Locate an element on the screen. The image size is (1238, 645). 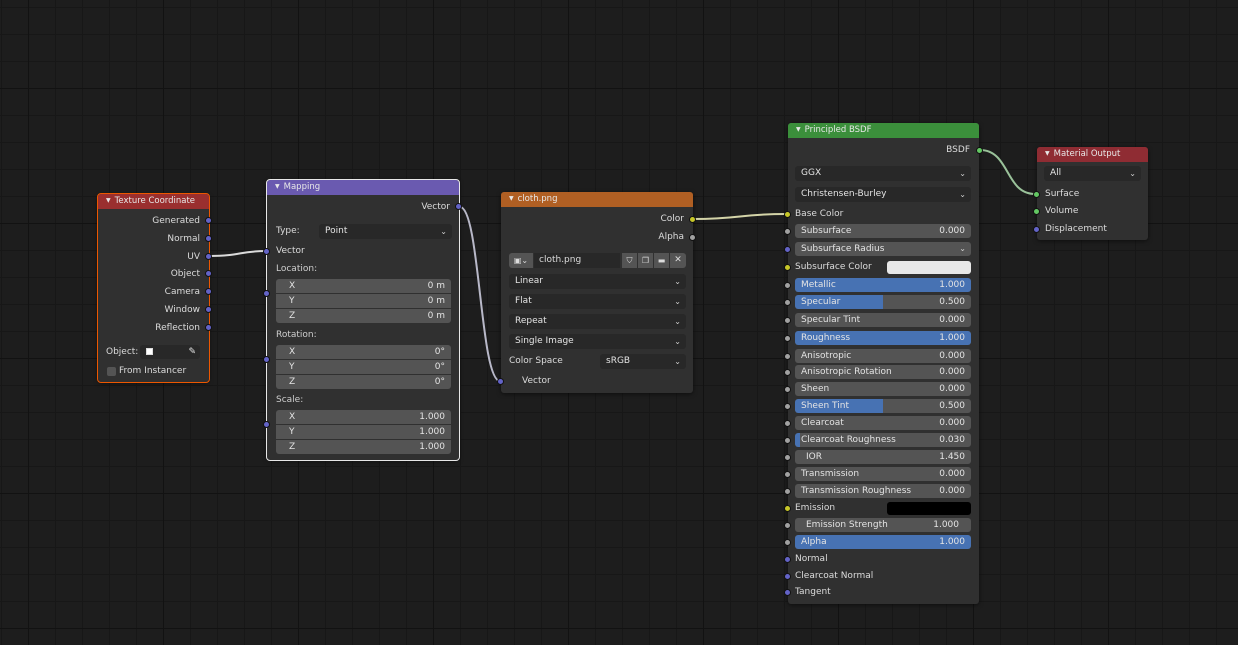
socket-subsurface is located at coordinates (787, 231).